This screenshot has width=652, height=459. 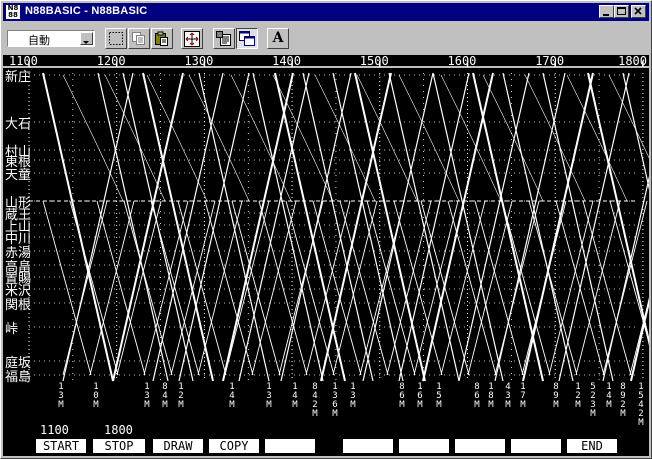 What do you see at coordinates (462, 61) in the screenshot?
I see `time-label: 1600` at bounding box center [462, 61].